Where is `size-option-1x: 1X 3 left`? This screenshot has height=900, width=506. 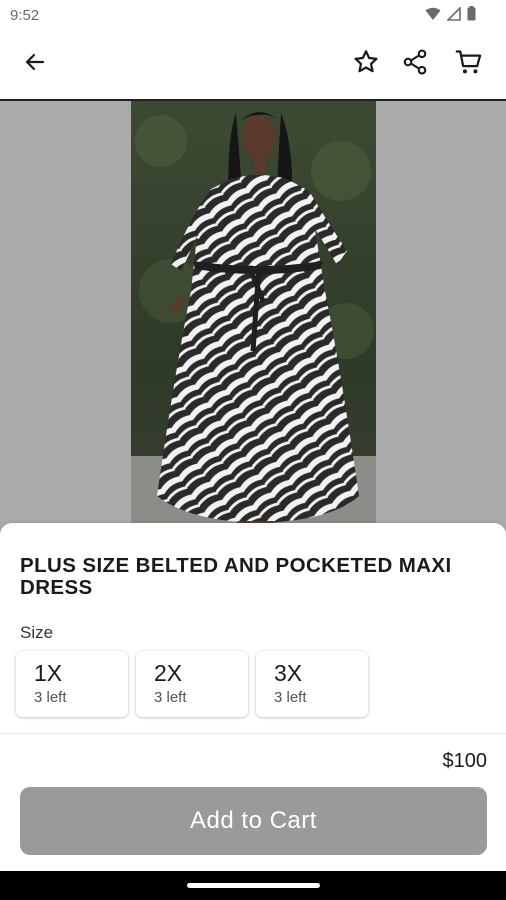
size-option-1x: 1X 3 left is located at coordinates (72, 684).